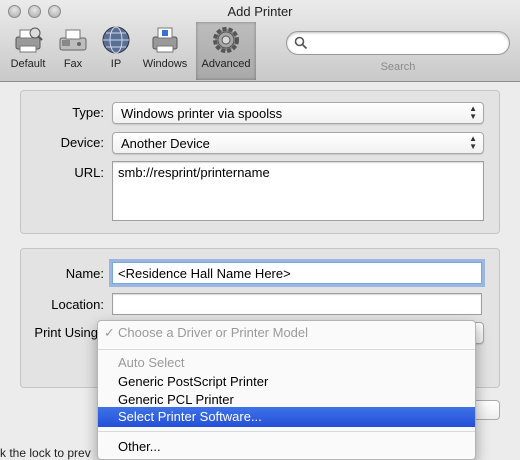  I want to click on type-value: Windows printer via spoolss, so click(202, 113).